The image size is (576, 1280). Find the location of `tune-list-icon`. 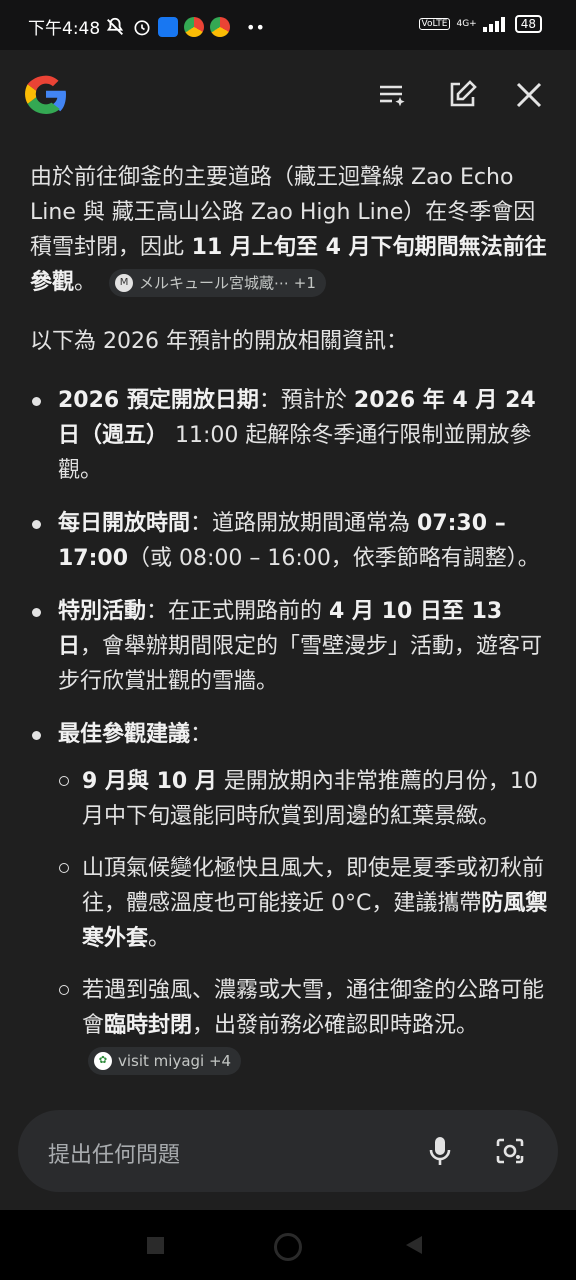

tune-list-icon is located at coordinates (392, 96).